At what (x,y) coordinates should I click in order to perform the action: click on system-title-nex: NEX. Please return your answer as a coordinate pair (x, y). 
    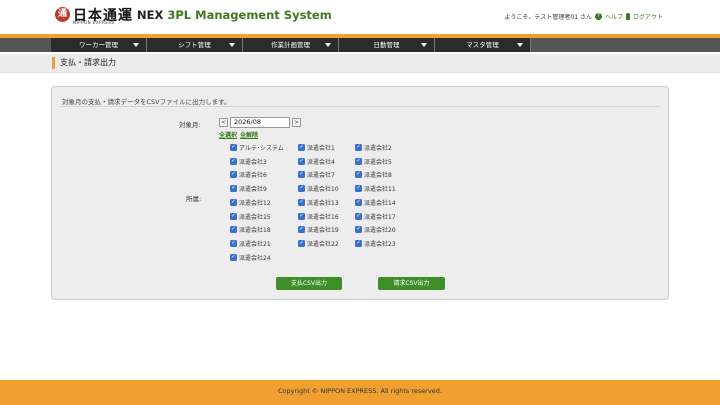
    Looking at the image, I should click on (150, 15).